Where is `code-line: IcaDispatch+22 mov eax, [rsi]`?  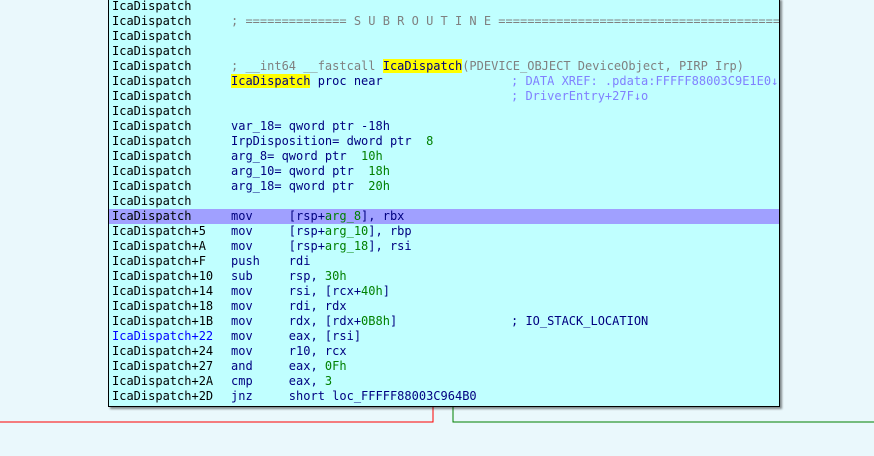
code-line: IcaDispatch+22 mov eax, [rsi] is located at coordinates (444, 336).